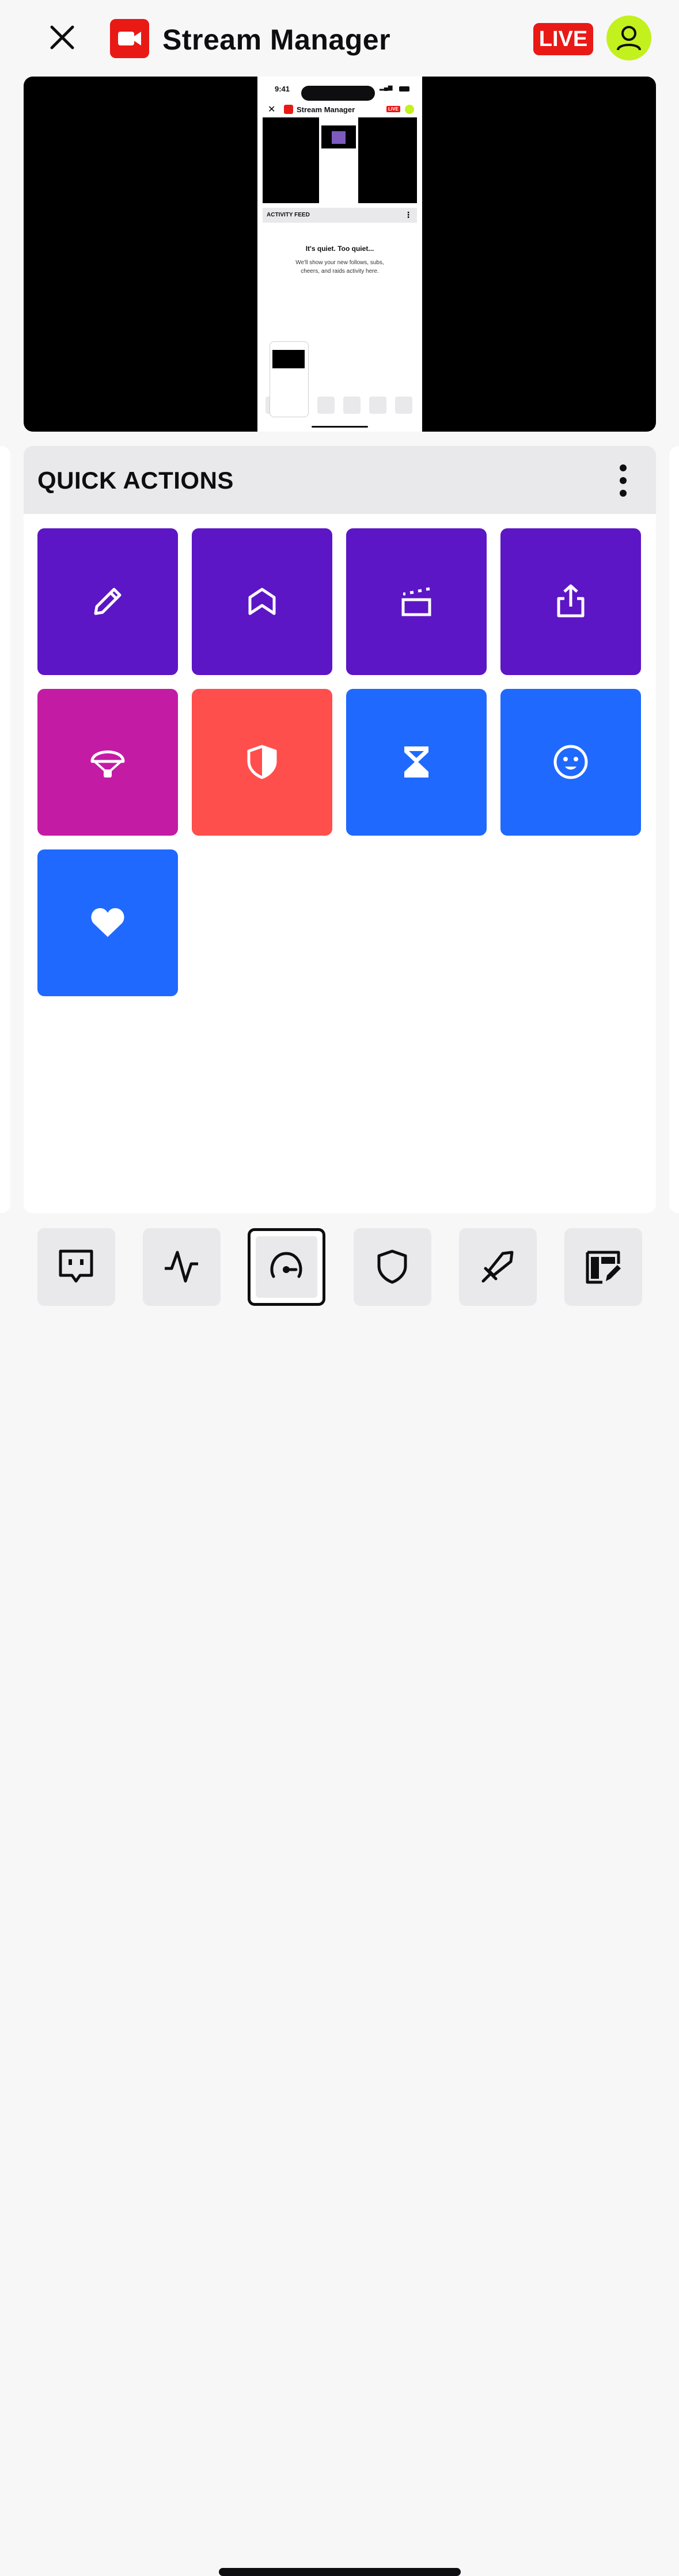 The image size is (679, 2576). I want to click on mini-status-time: 9:41, so click(282, 89).